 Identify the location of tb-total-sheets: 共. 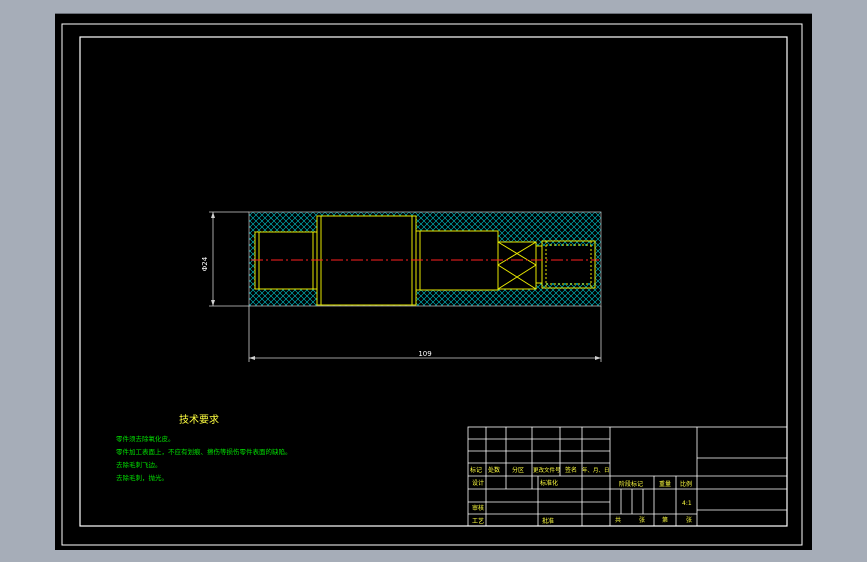
(618, 520).